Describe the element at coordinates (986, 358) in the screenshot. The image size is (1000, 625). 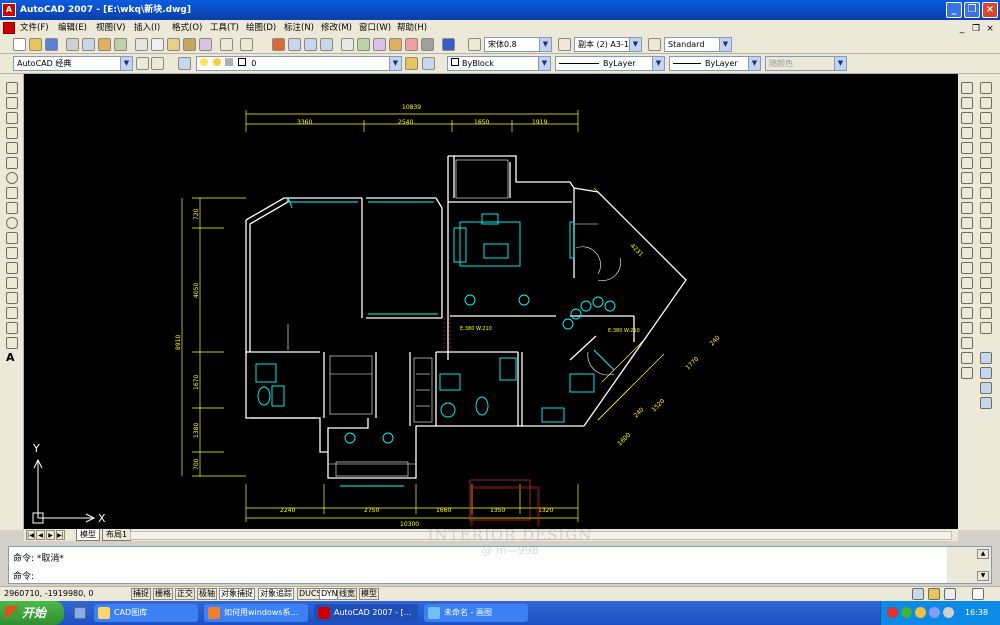
I see `draw-order-front-icon` at that location.